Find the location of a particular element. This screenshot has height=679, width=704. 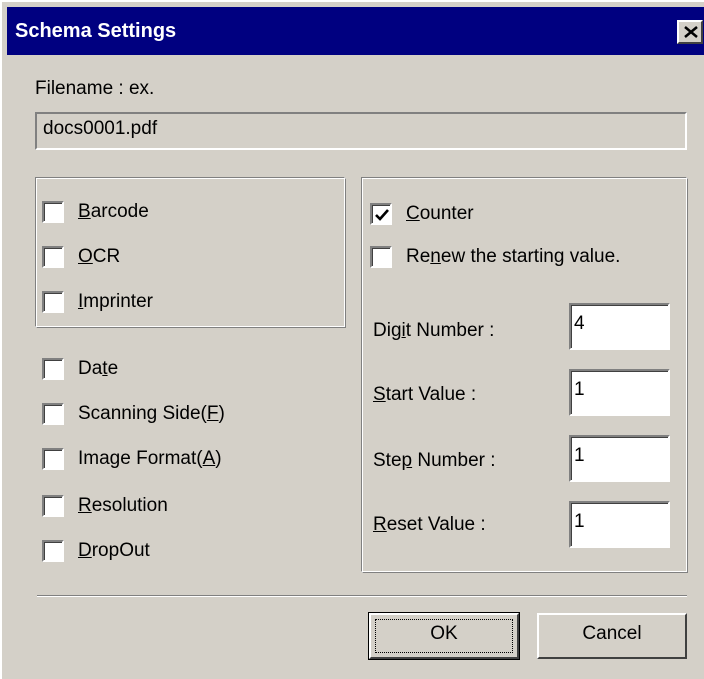

filename-label: Filename : ex. is located at coordinates (95, 88).